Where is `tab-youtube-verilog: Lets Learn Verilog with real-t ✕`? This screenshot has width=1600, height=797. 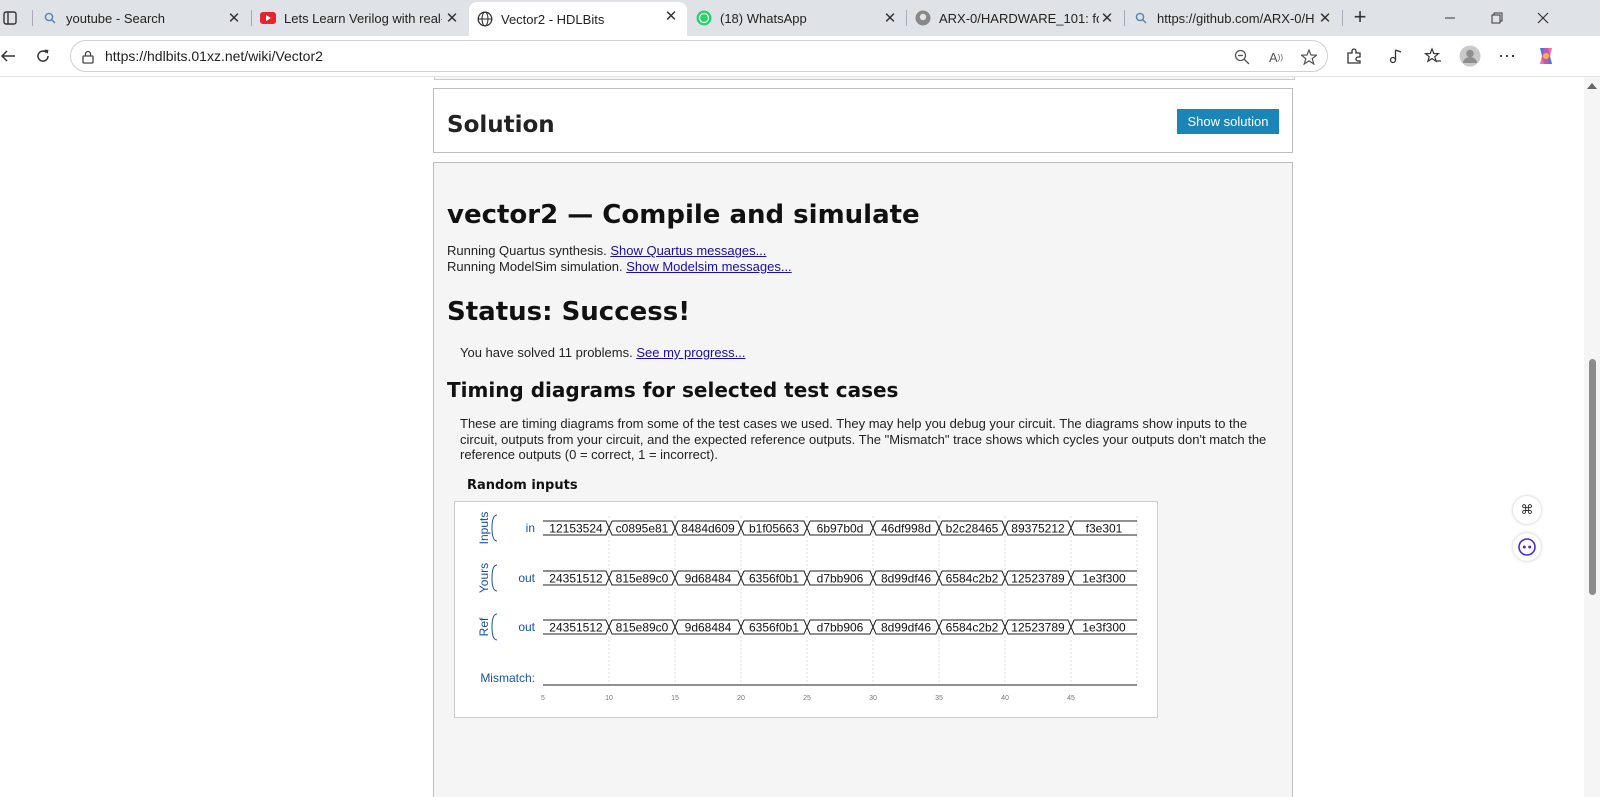
tab-youtube-verilog: Lets Learn Verilog with real-t ✕ is located at coordinates (360, 18).